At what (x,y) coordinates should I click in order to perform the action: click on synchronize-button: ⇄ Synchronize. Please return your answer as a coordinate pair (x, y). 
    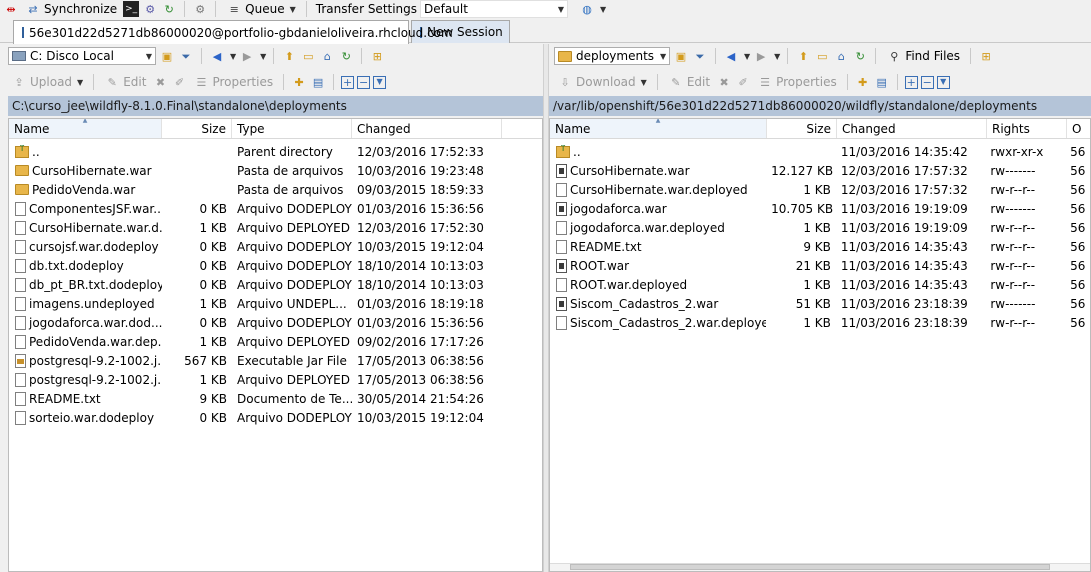
    Looking at the image, I should click on (71, 9).